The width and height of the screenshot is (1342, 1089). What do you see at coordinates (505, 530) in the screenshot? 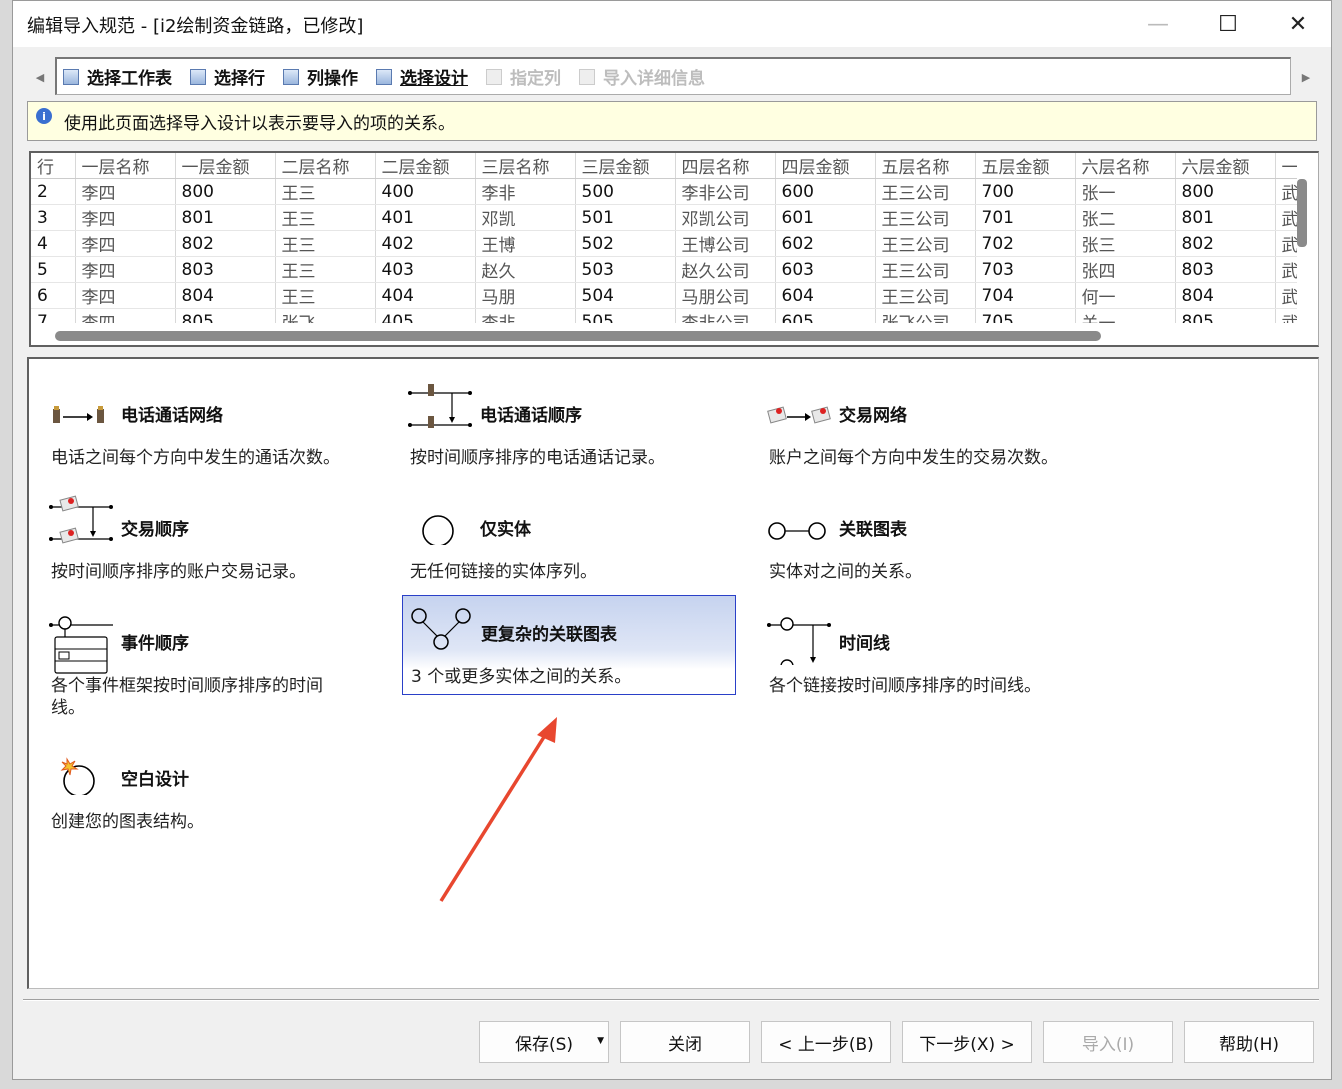
I see `design-name: 仅实体` at bounding box center [505, 530].